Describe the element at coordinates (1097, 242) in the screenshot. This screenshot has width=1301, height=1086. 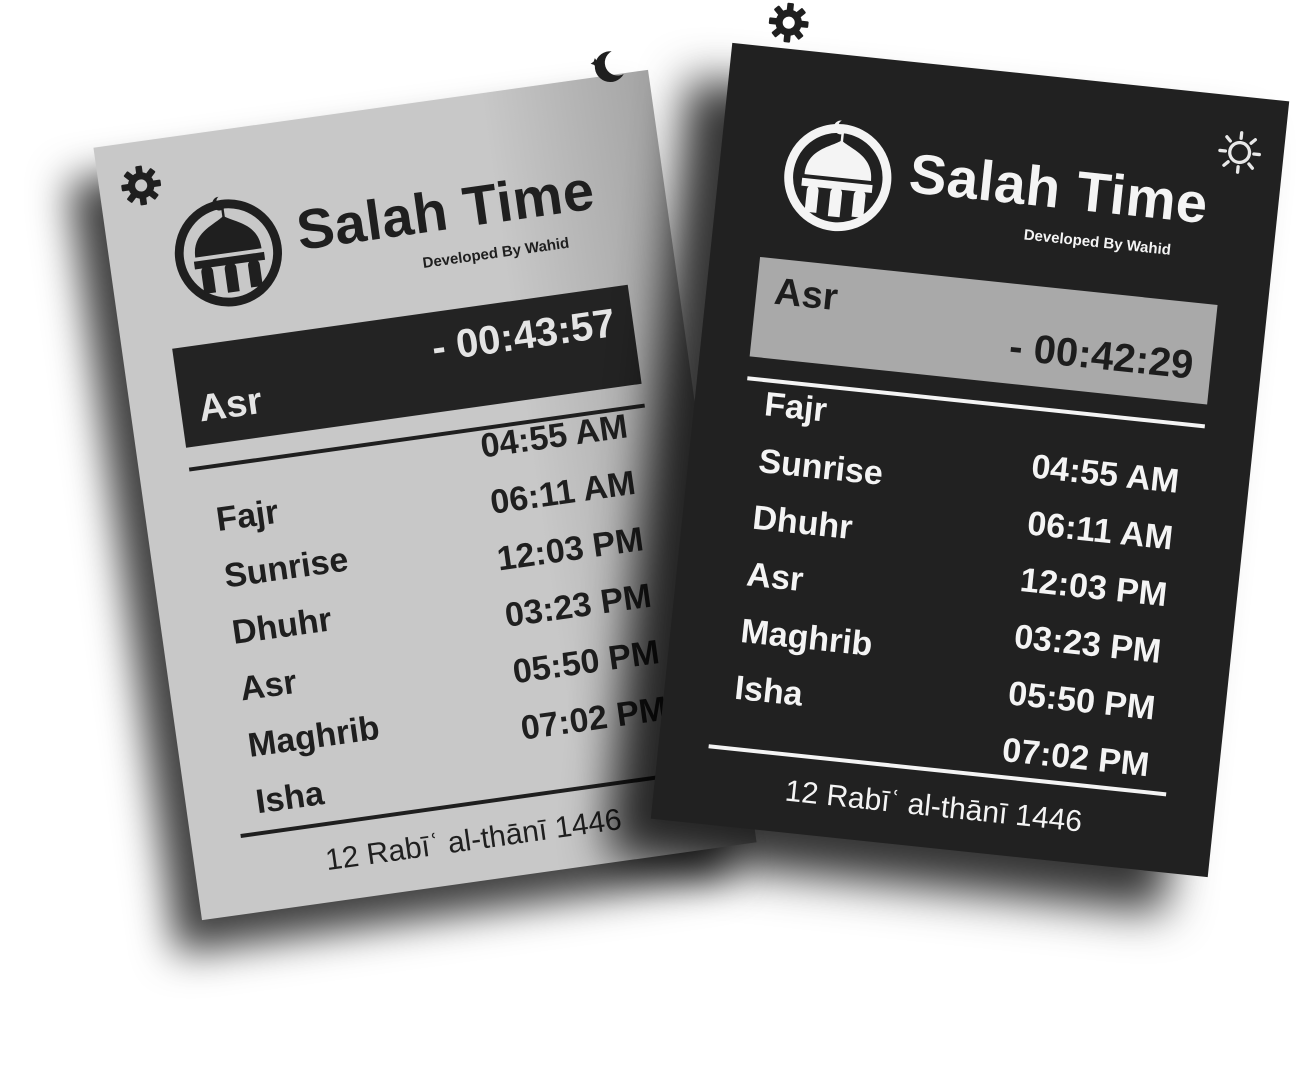
I see `app-subtitle: Developed By Wahid` at that location.